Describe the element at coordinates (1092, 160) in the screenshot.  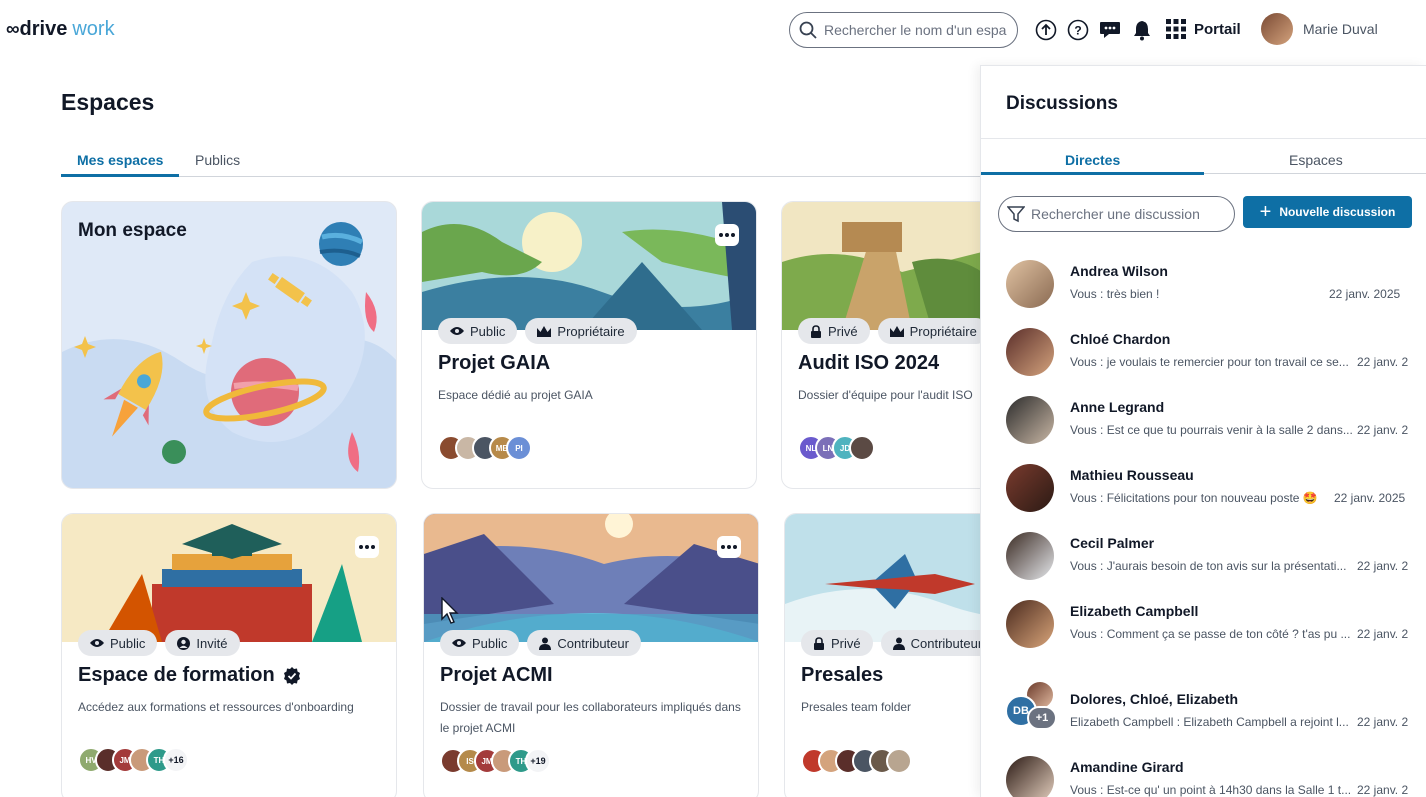
I see `tab-directes: Directes` at that location.